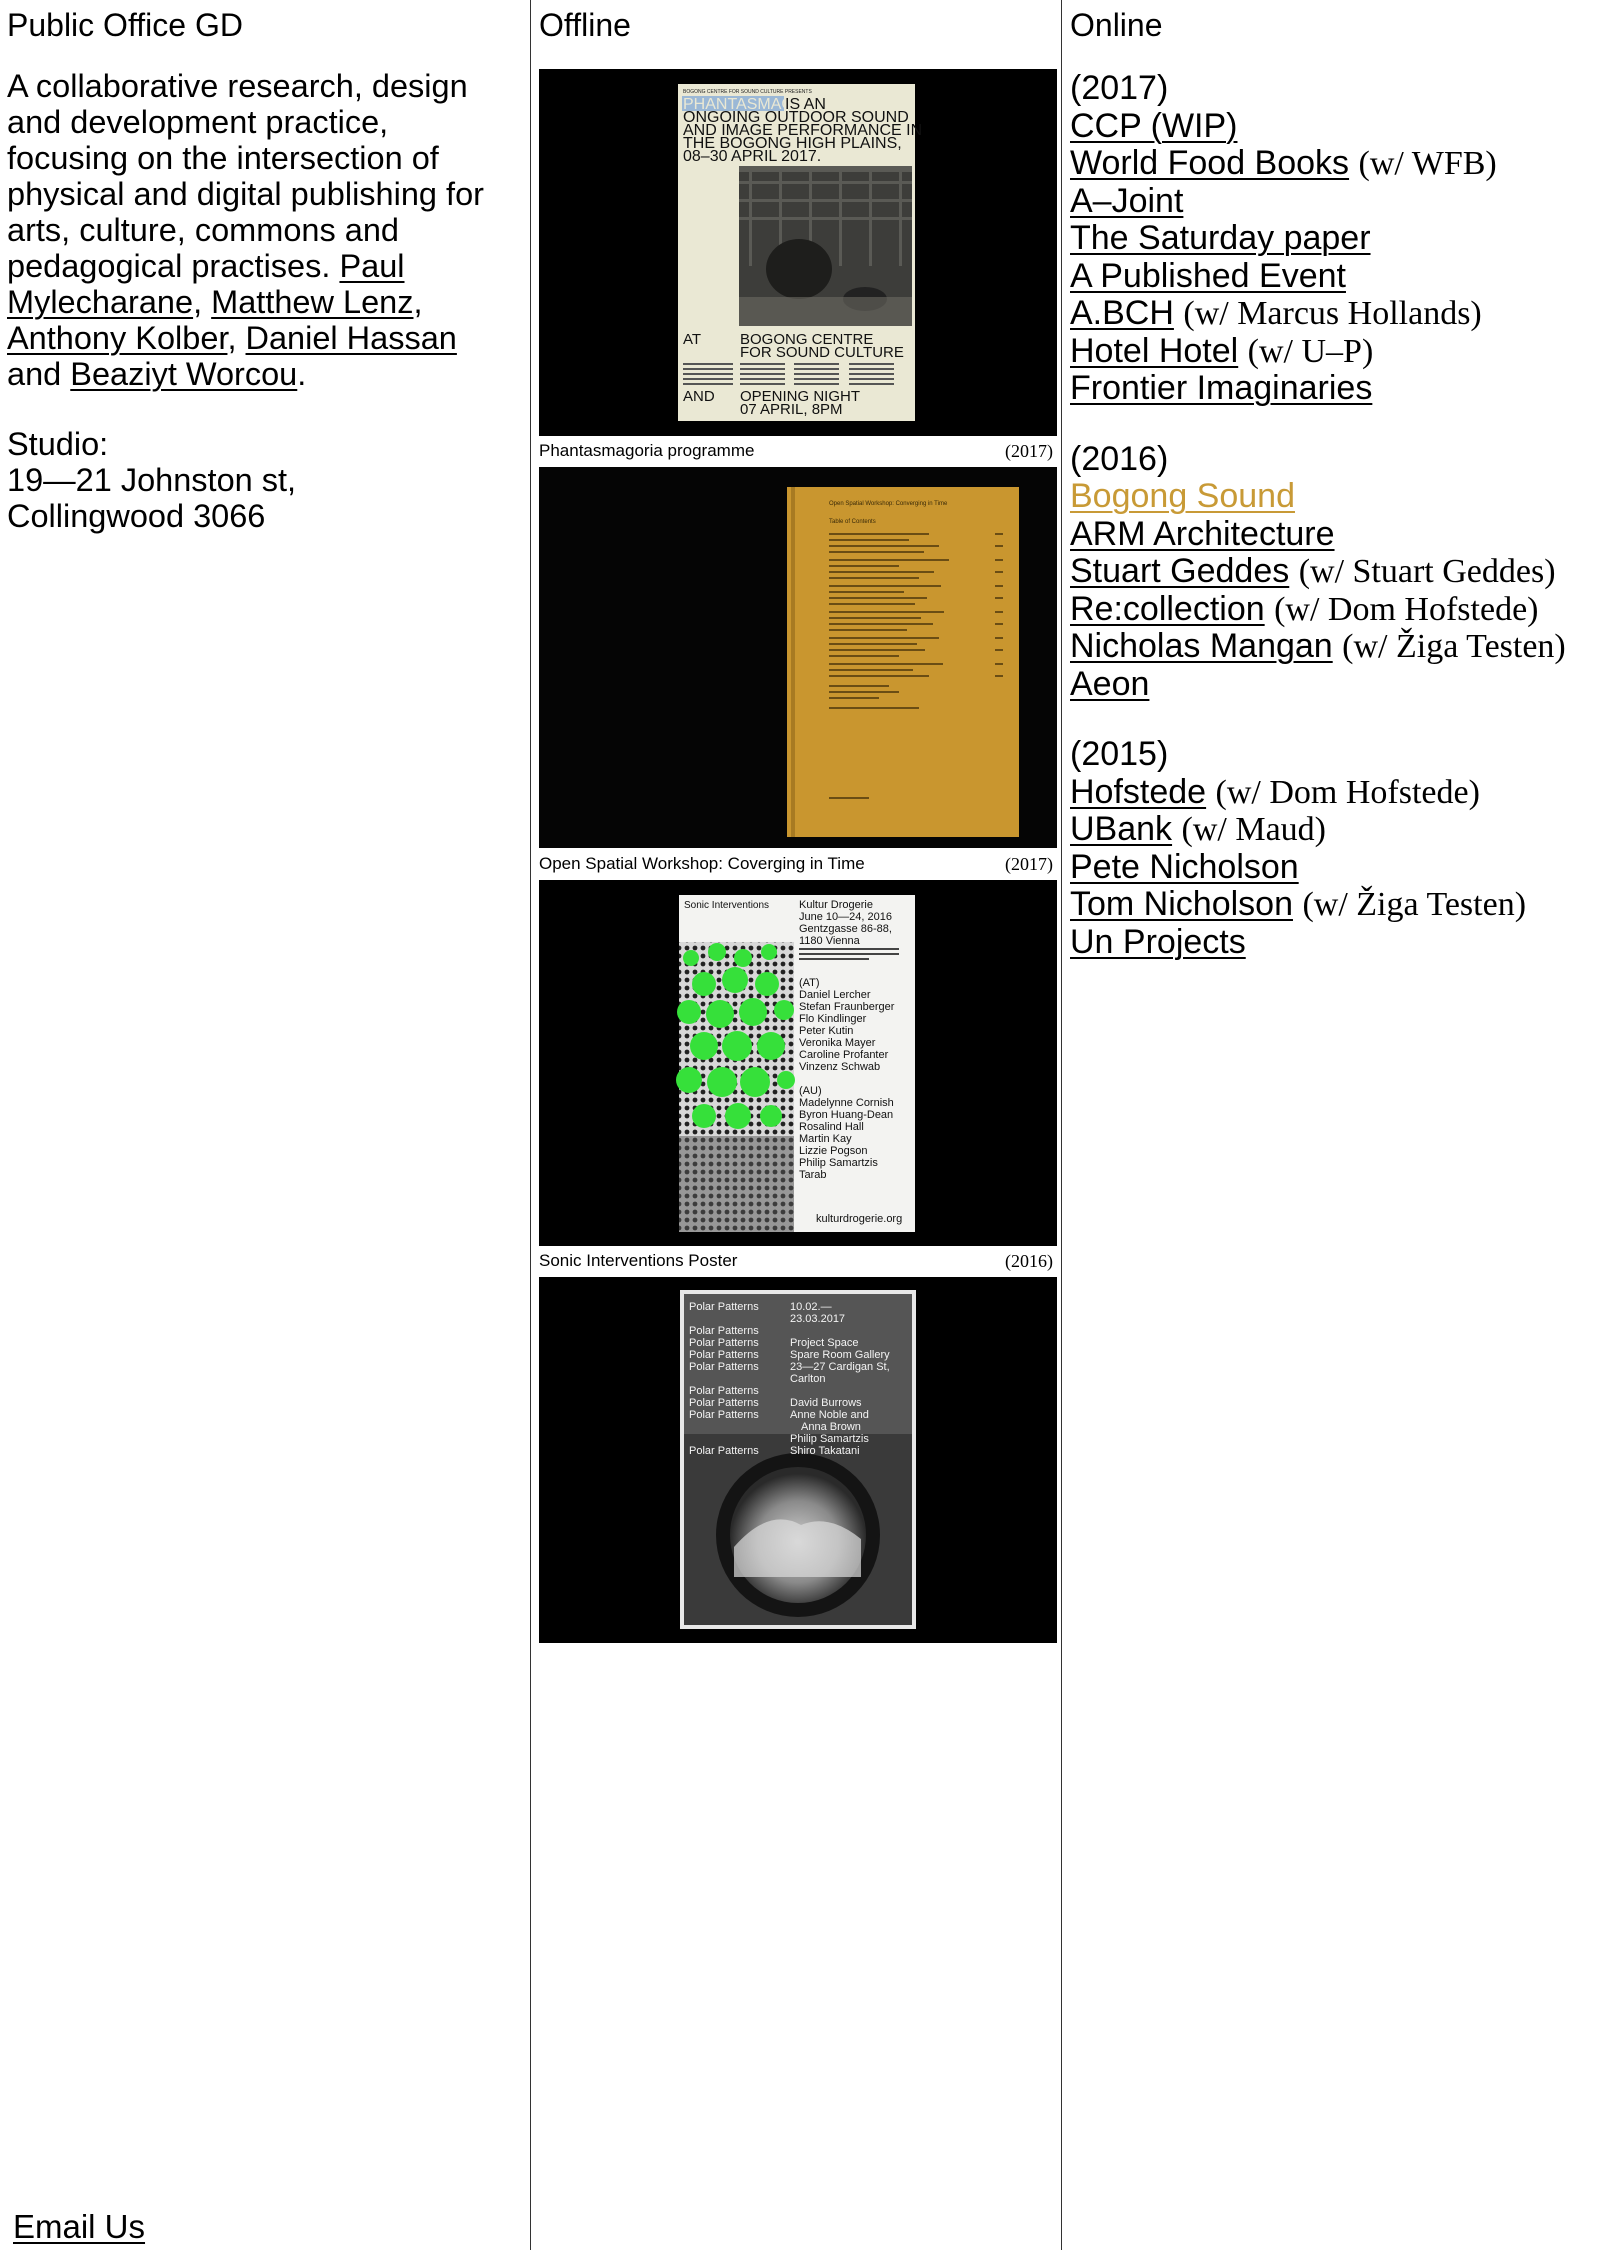 The height and width of the screenshot is (2250, 1600). I want to click on site-title: Public Office GD, so click(125, 25).